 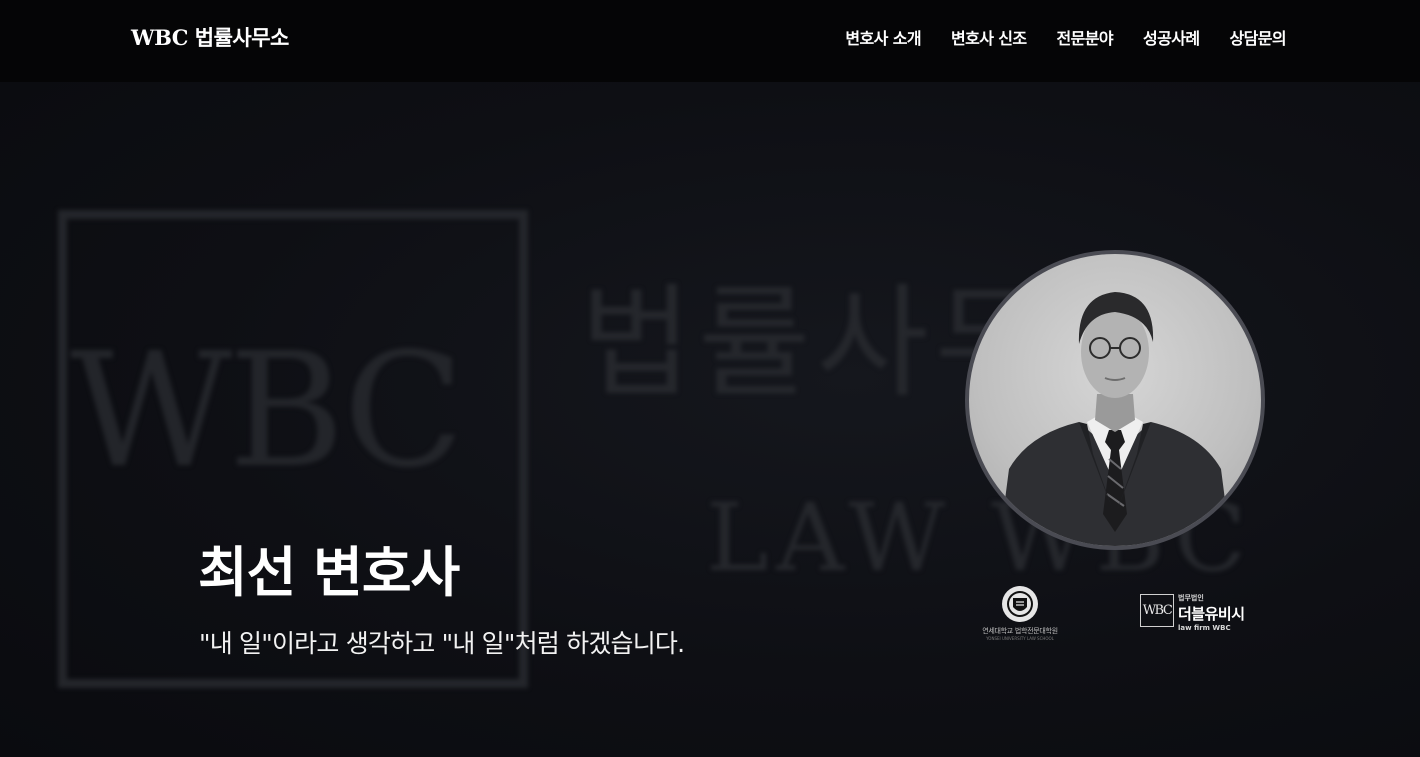 What do you see at coordinates (442, 643) in the screenshot?
I see `hero-subtitle: "내 일"이라고 생각하고 "내 일"처럼 하겠습니다.` at bounding box center [442, 643].